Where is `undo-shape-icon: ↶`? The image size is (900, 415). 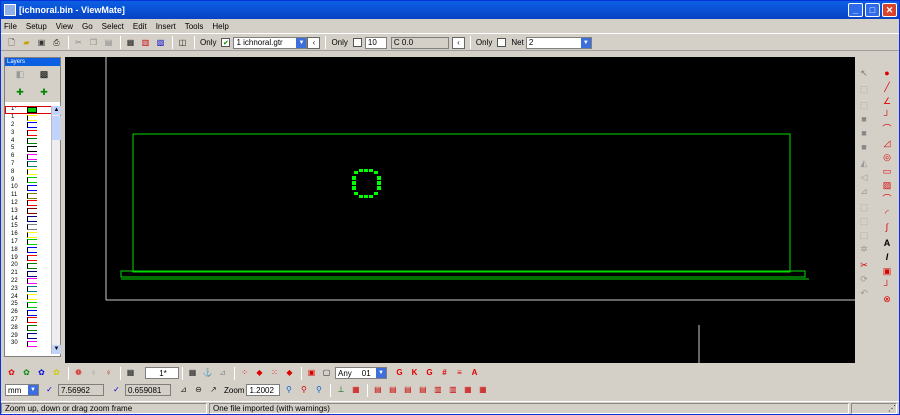
undo-shape-icon: ↶ is located at coordinates (864, 293).